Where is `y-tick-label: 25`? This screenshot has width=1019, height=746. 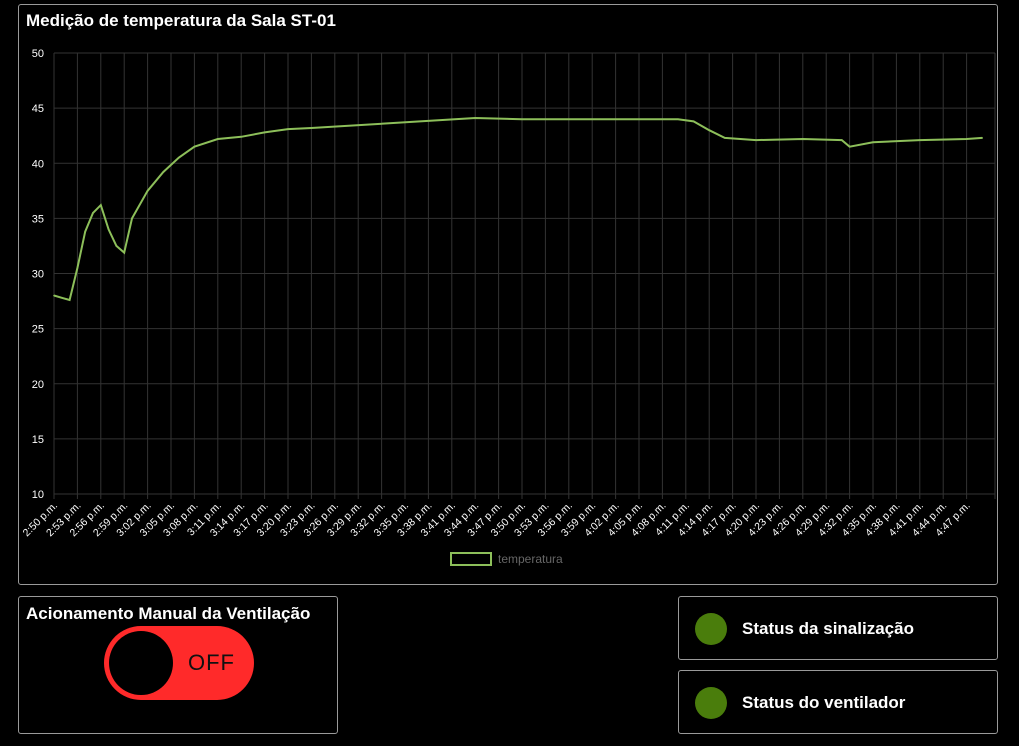 y-tick-label: 25 is located at coordinates (38, 330).